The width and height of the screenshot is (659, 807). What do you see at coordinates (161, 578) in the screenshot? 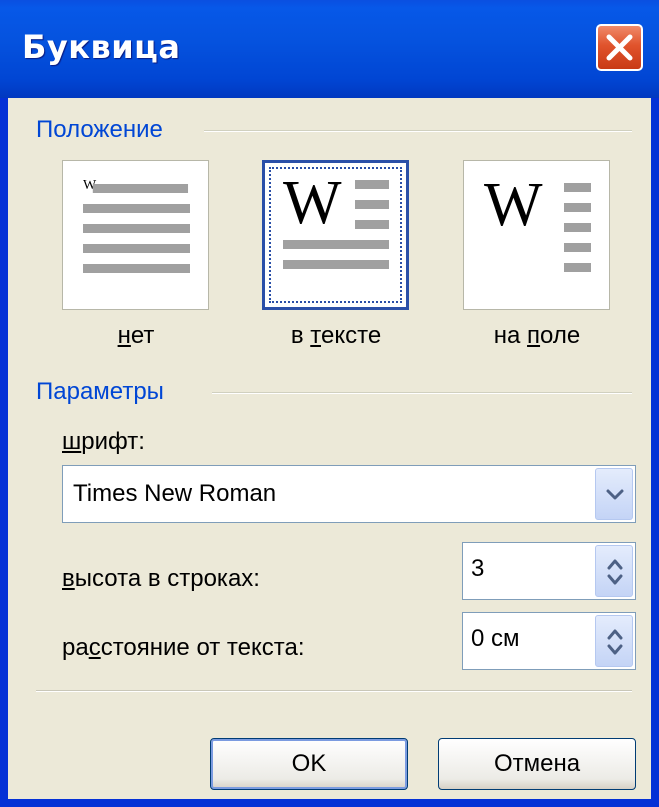
I see `height-label: высота в строках:` at bounding box center [161, 578].